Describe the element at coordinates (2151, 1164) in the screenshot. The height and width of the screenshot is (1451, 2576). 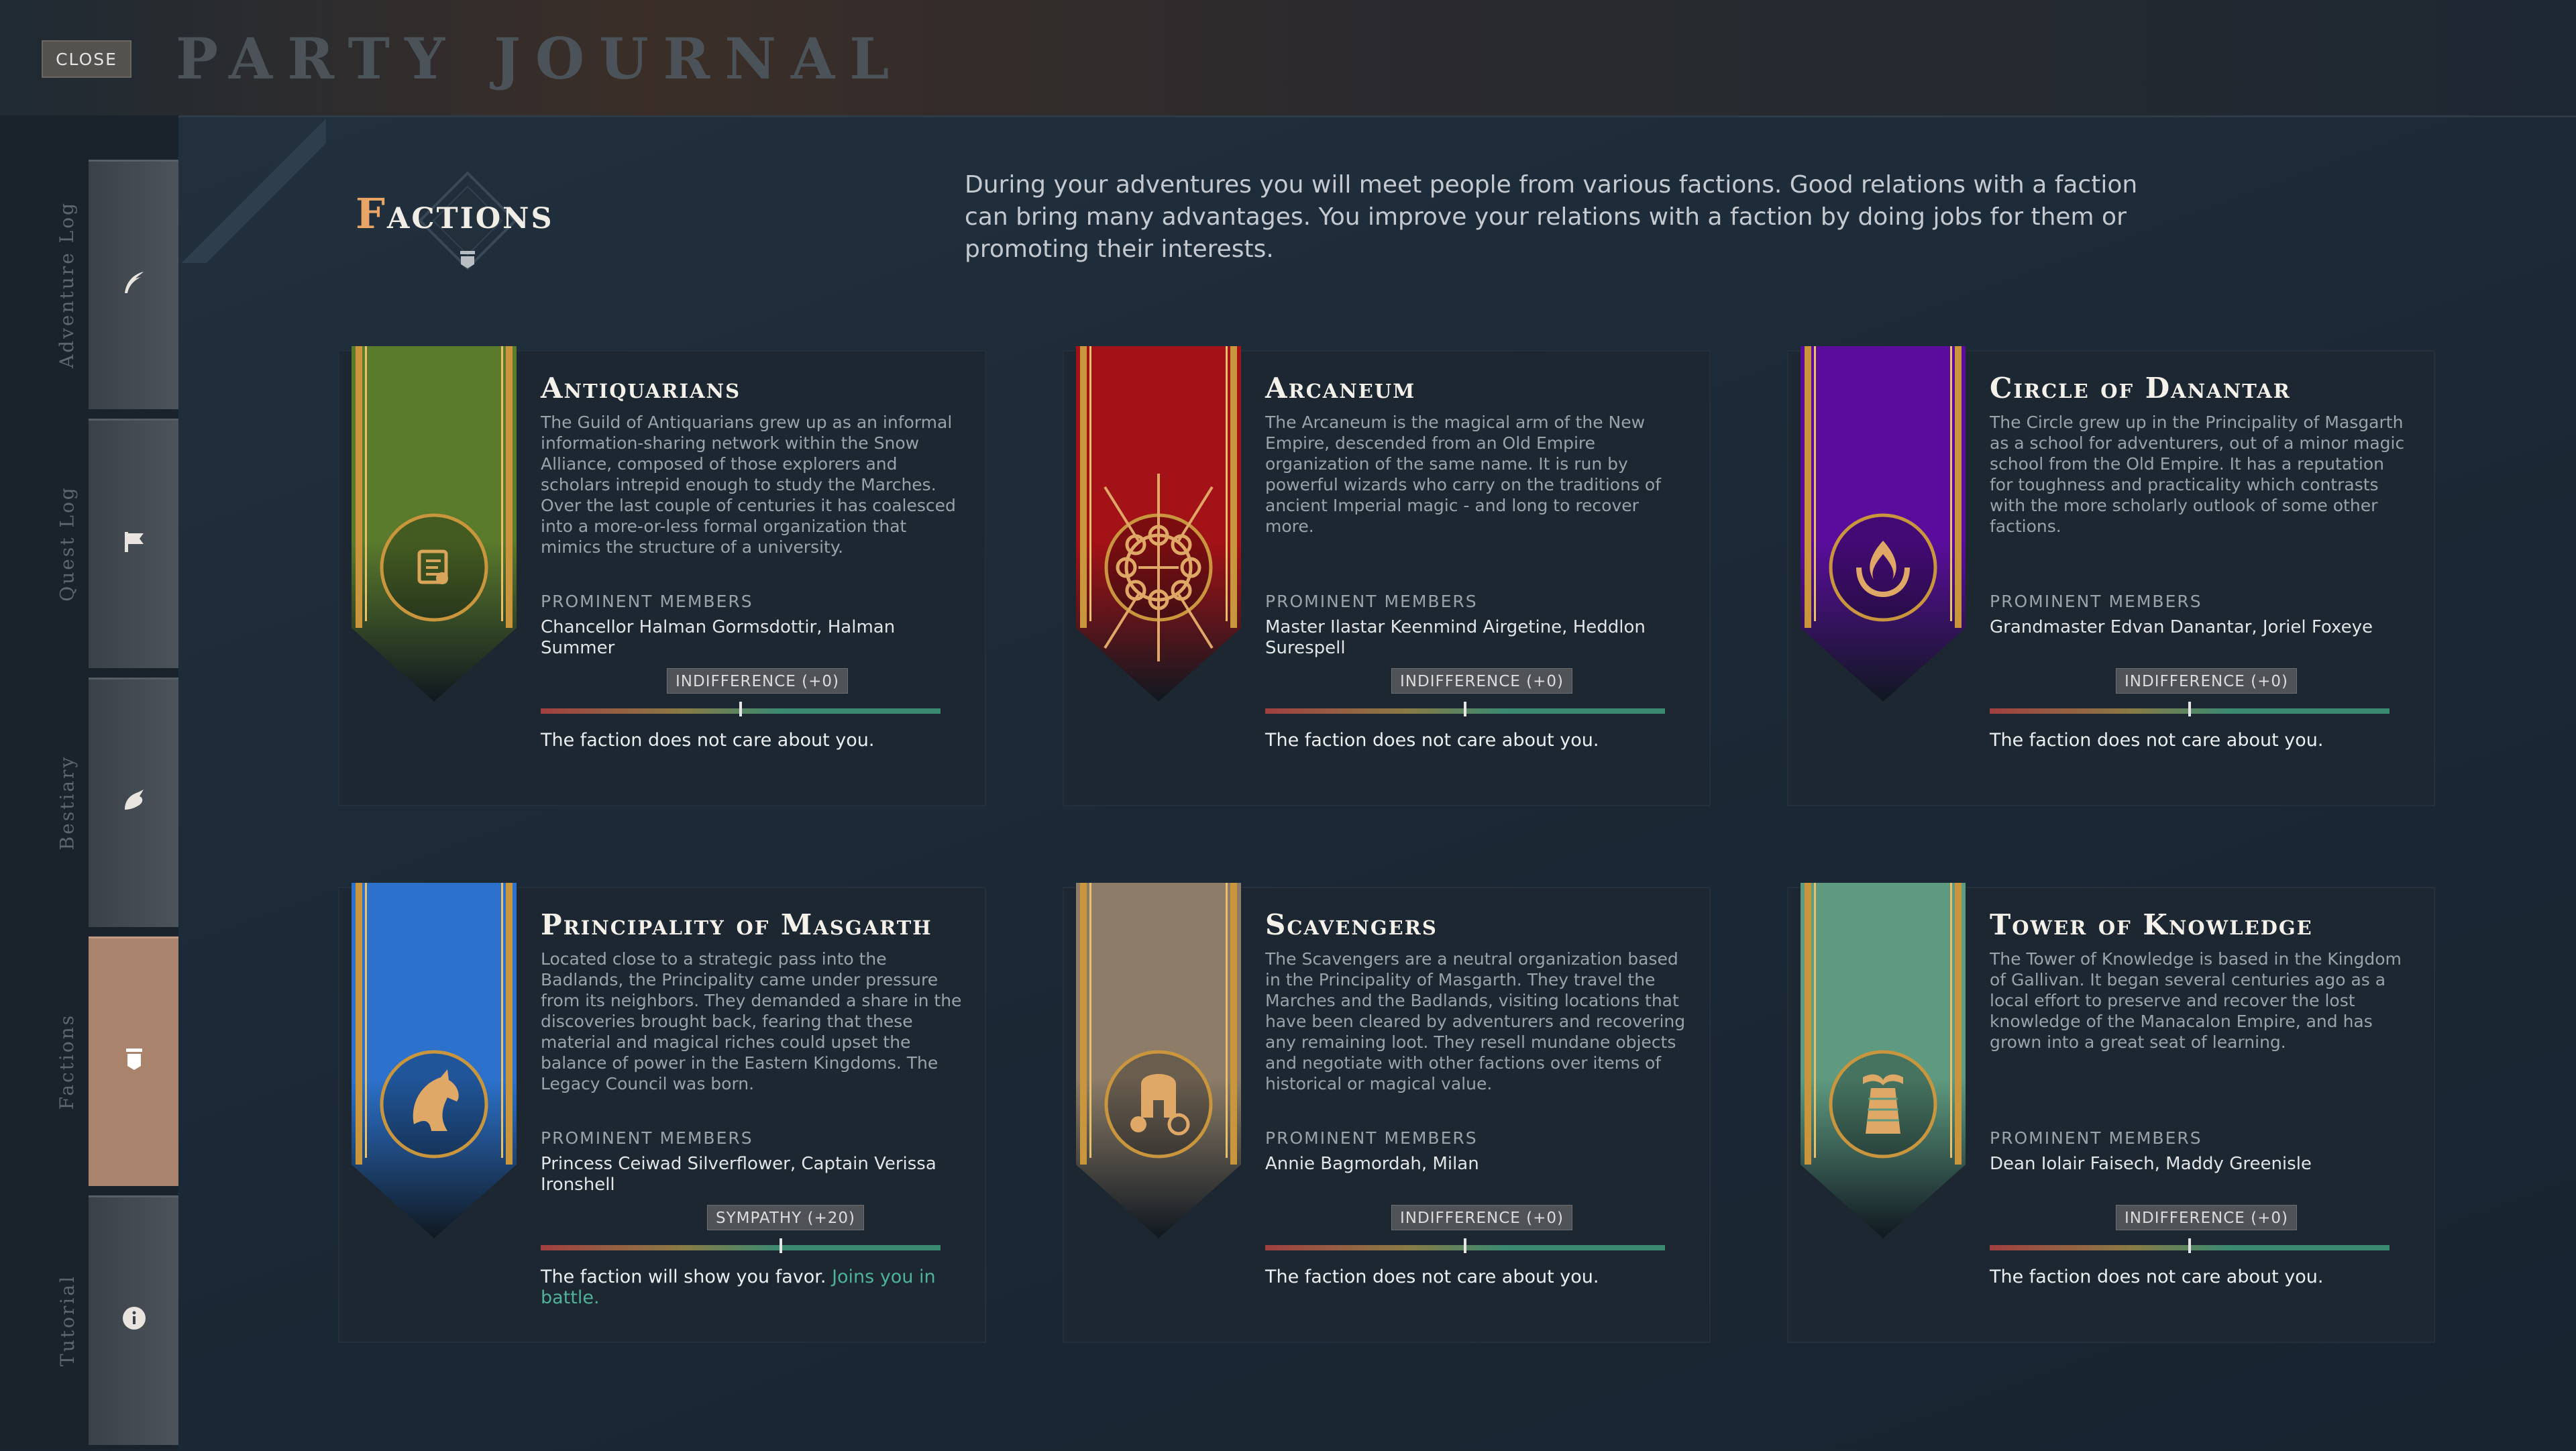
I see `prominent-members-names: Dean Iolair Faisech, Maddy Greenisle` at that location.